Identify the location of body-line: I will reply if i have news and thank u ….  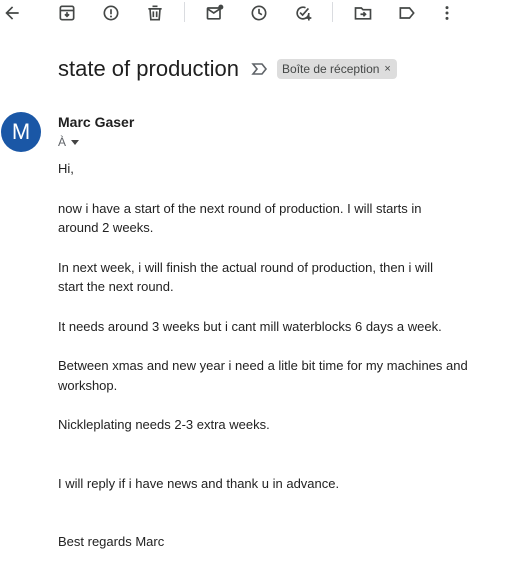
(199, 483).